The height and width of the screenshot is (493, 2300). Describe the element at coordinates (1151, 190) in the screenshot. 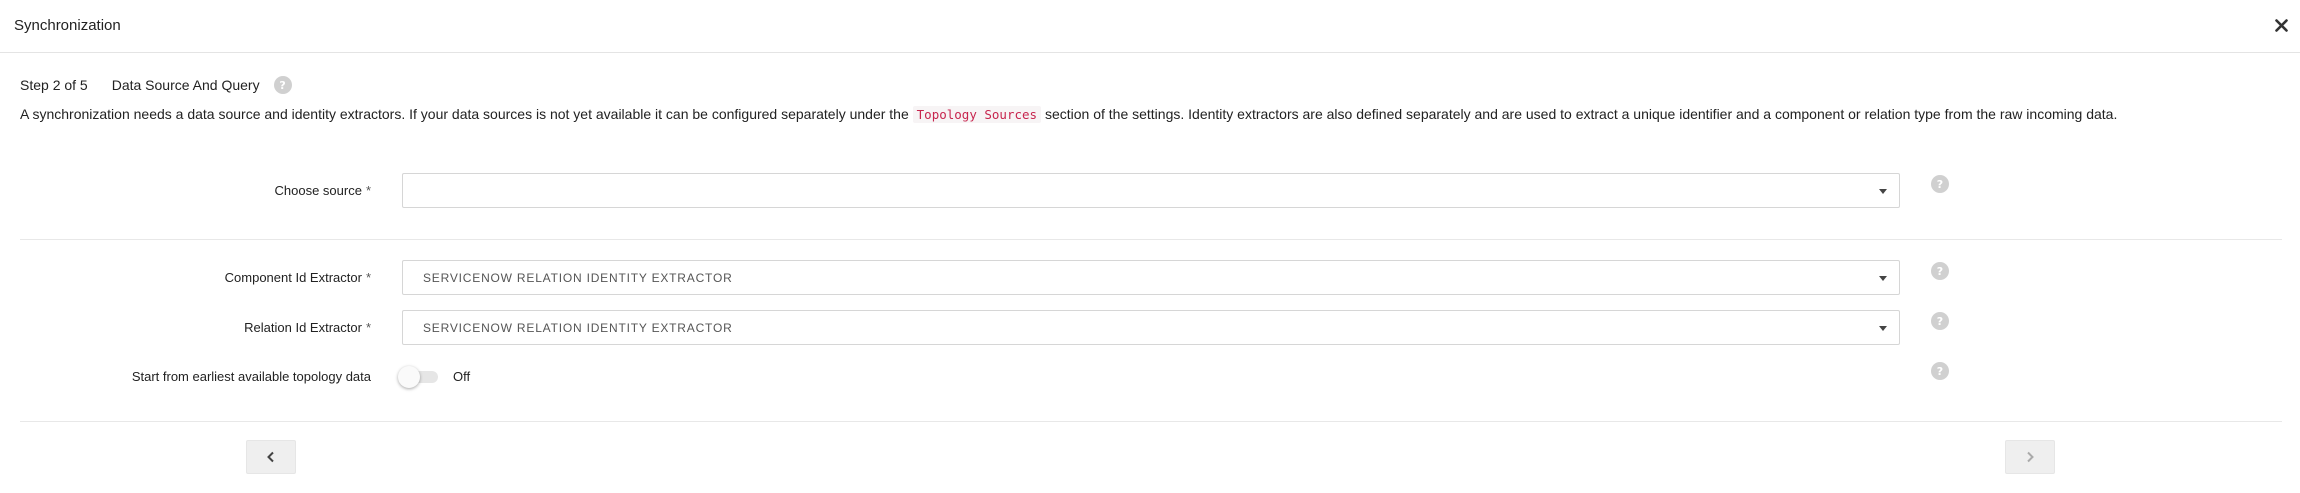

I see `choose-source-select` at that location.